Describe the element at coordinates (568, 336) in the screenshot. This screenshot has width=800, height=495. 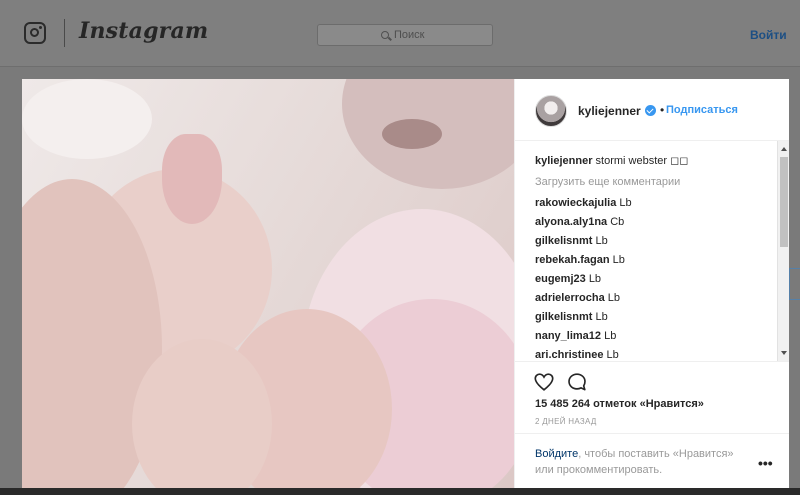
I see `comment-username: nany_lima12` at that location.